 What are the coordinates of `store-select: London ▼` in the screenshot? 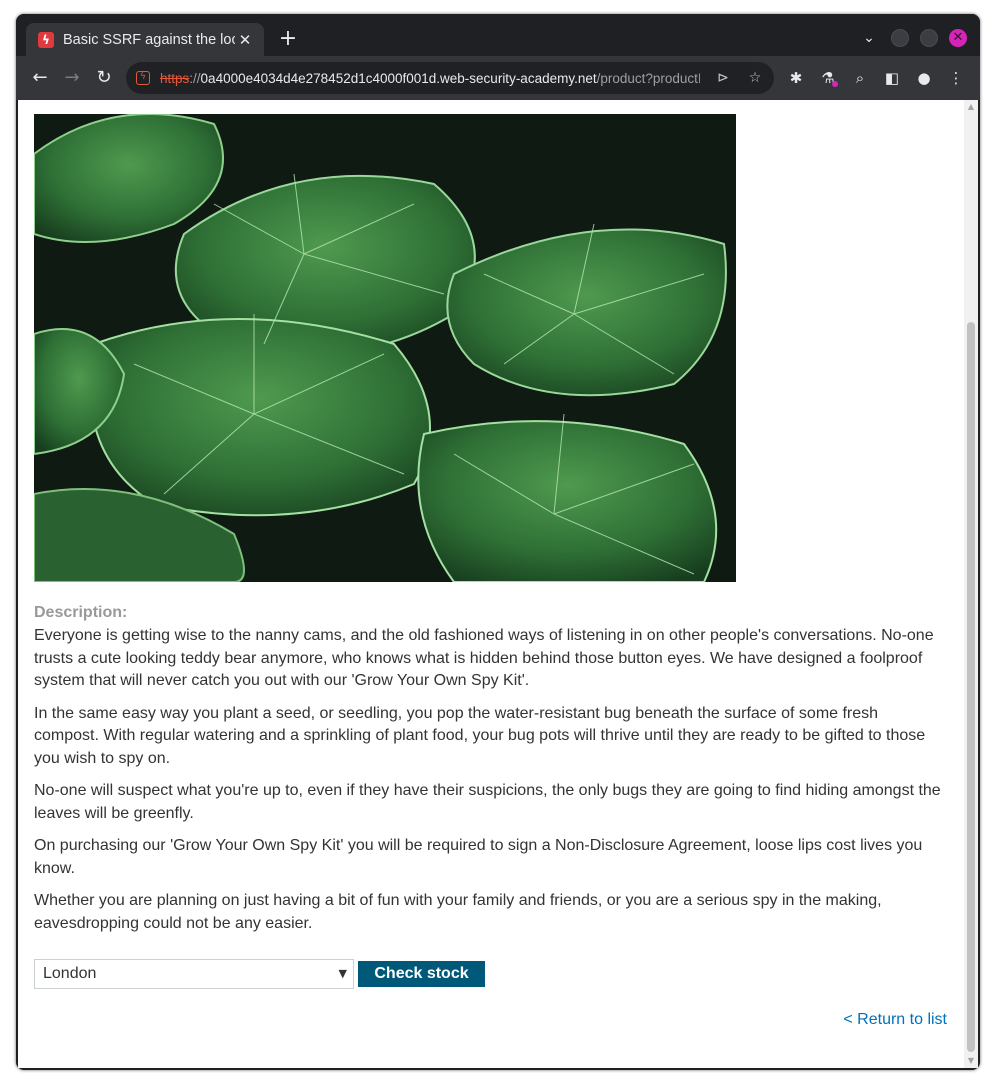 It's located at (194, 974).